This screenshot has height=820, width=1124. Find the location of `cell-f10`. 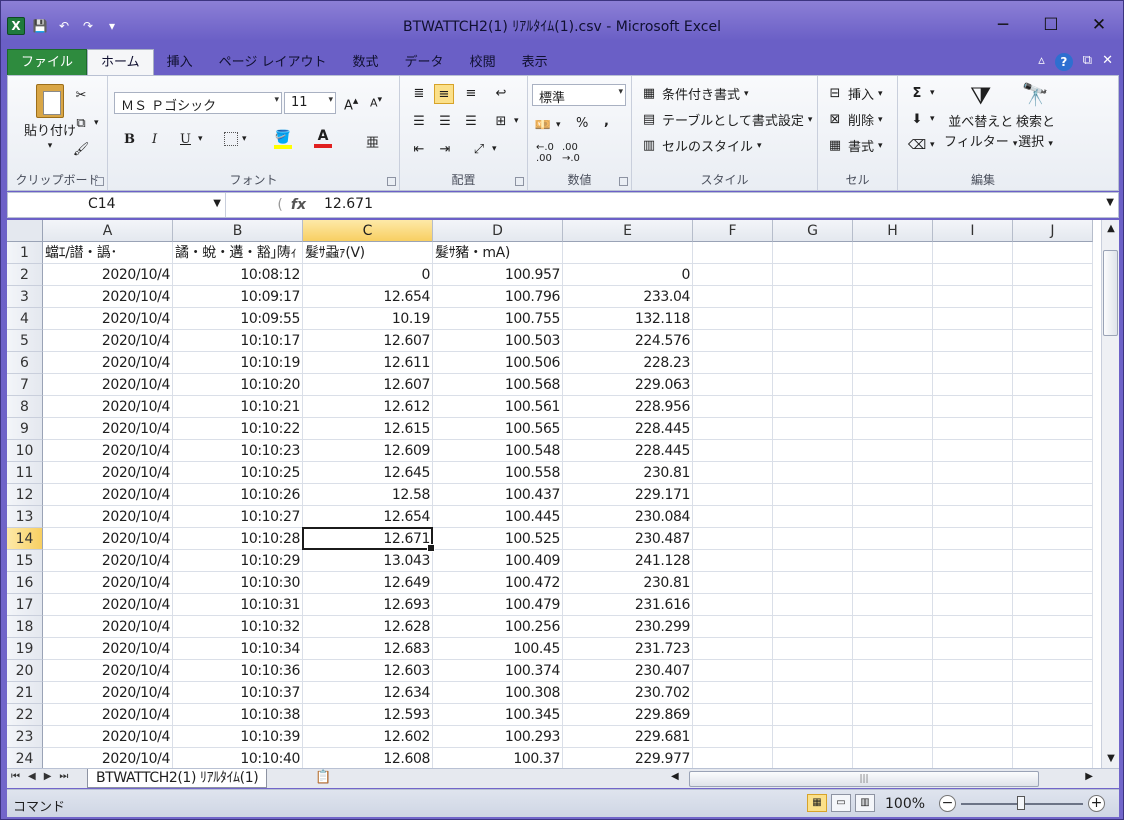

cell-f10 is located at coordinates (733, 451).